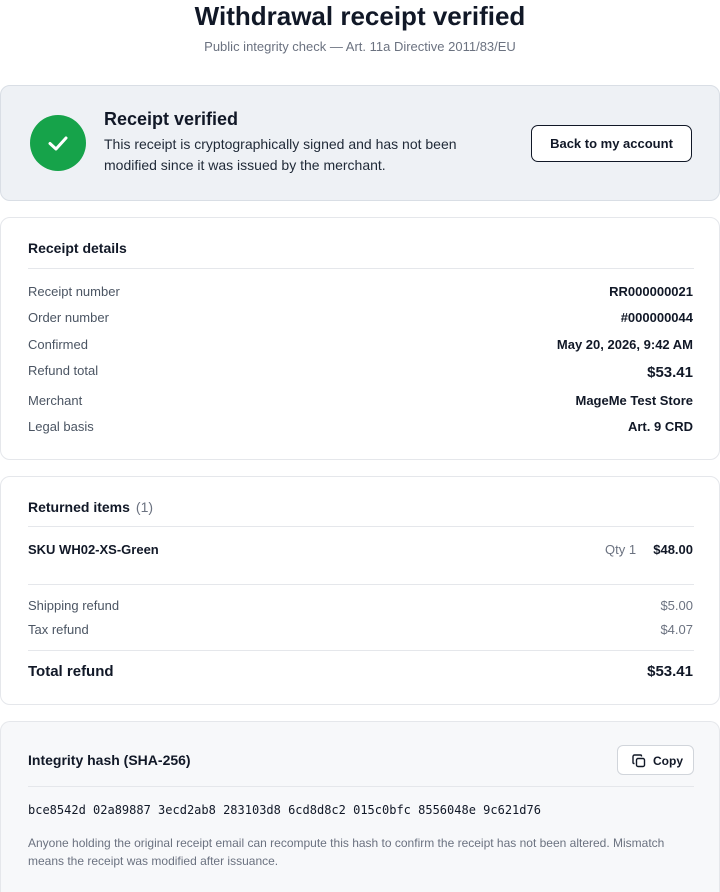  I want to click on check-icon, so click(58, 143).